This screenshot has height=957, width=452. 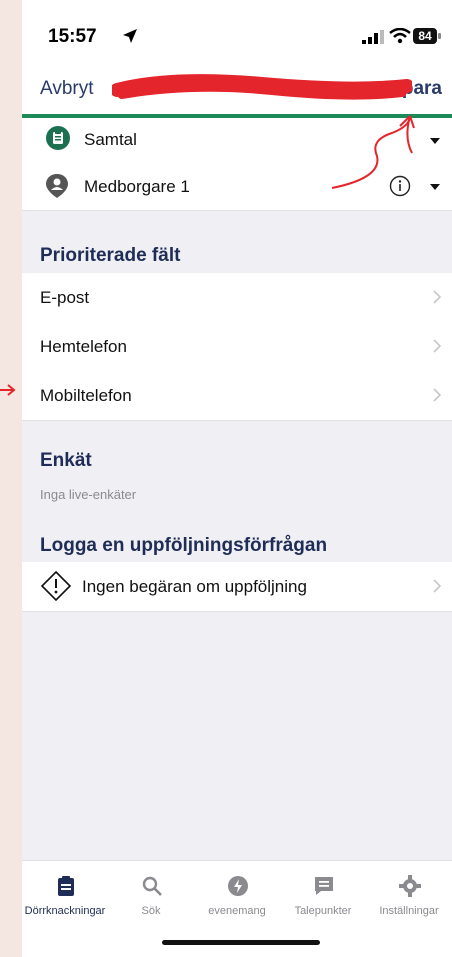 What do you see at coordinates (67, 89) in the screenshot?
I see `cancel-button: Avbryt` at bounding box center [67, 89].